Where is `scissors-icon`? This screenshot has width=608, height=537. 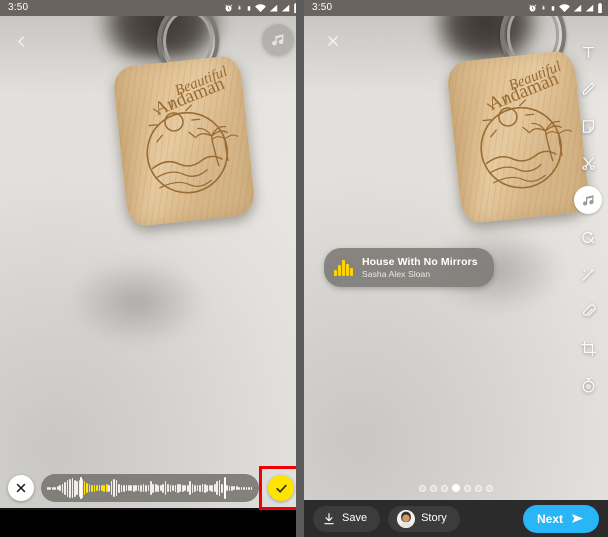
scissors-icon is located at coordinates (588, 163).